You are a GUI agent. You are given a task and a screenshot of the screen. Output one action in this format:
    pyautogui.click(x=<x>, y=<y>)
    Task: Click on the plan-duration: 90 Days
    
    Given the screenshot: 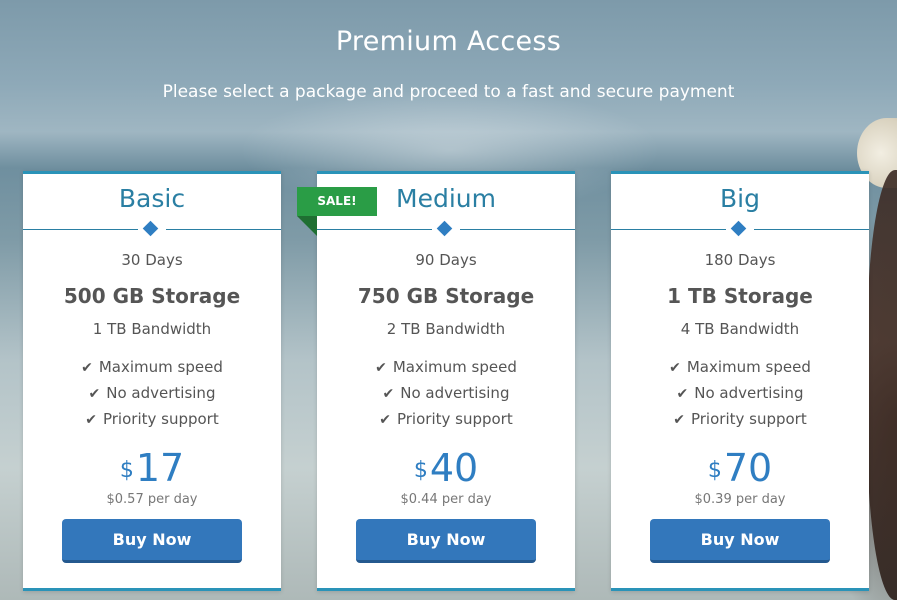 What is the action you would take?
    pyautogui.click(x=446, y=260)
    